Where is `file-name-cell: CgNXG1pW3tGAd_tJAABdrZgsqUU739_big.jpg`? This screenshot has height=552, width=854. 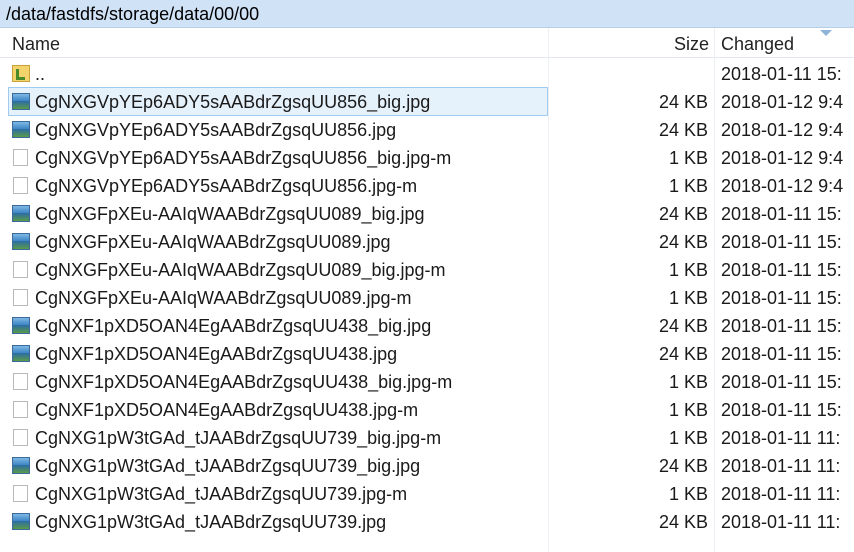 file-name-cell: CgNXG1pW3tGAd_tJAABdrZgsqUU739_big.jpg is located at coordinates (278, 465).